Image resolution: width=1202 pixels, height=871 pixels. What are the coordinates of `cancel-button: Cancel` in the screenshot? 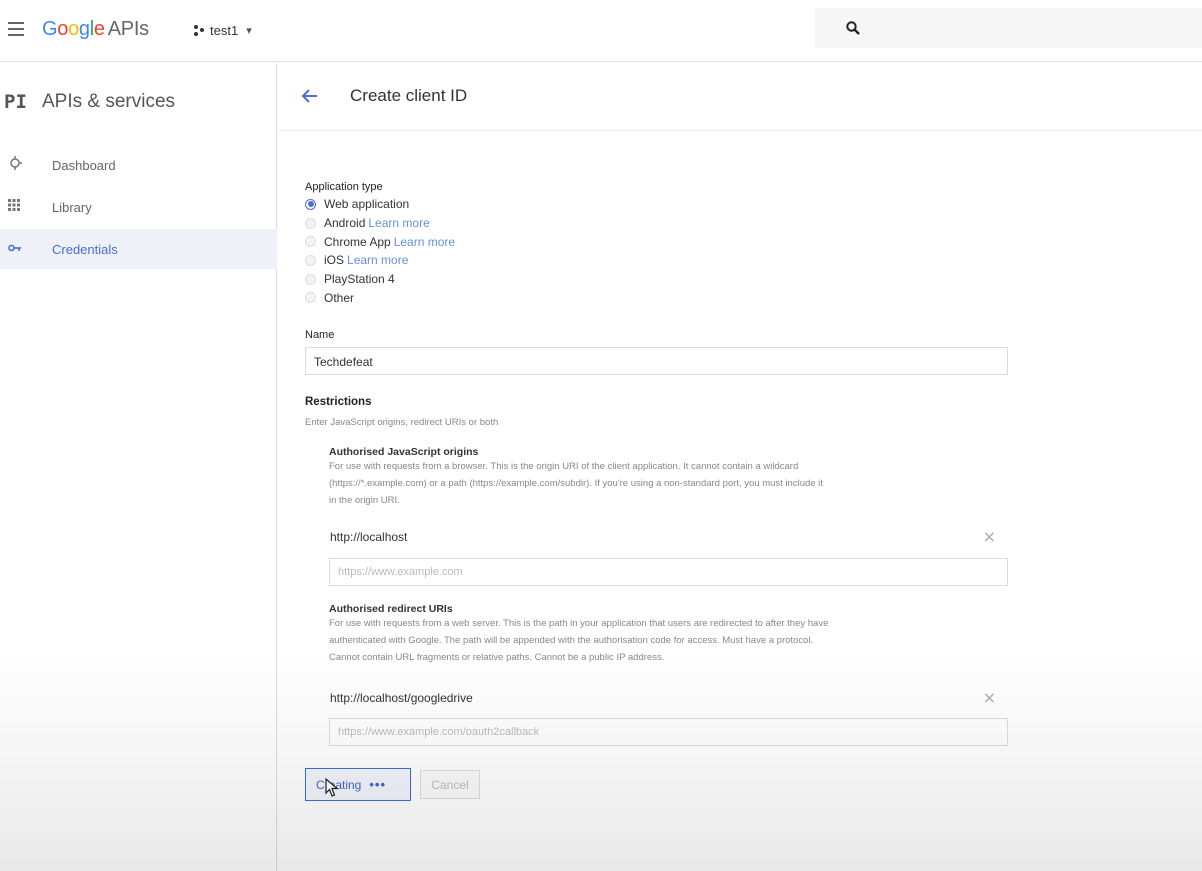 It's located at (450, 784).